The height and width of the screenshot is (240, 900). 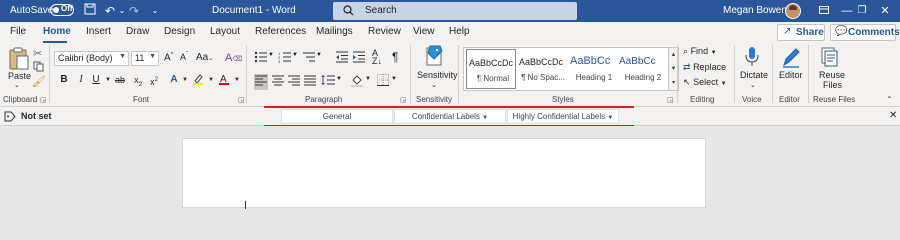 I want to click on editor-icon, so click(x=791, y=58).